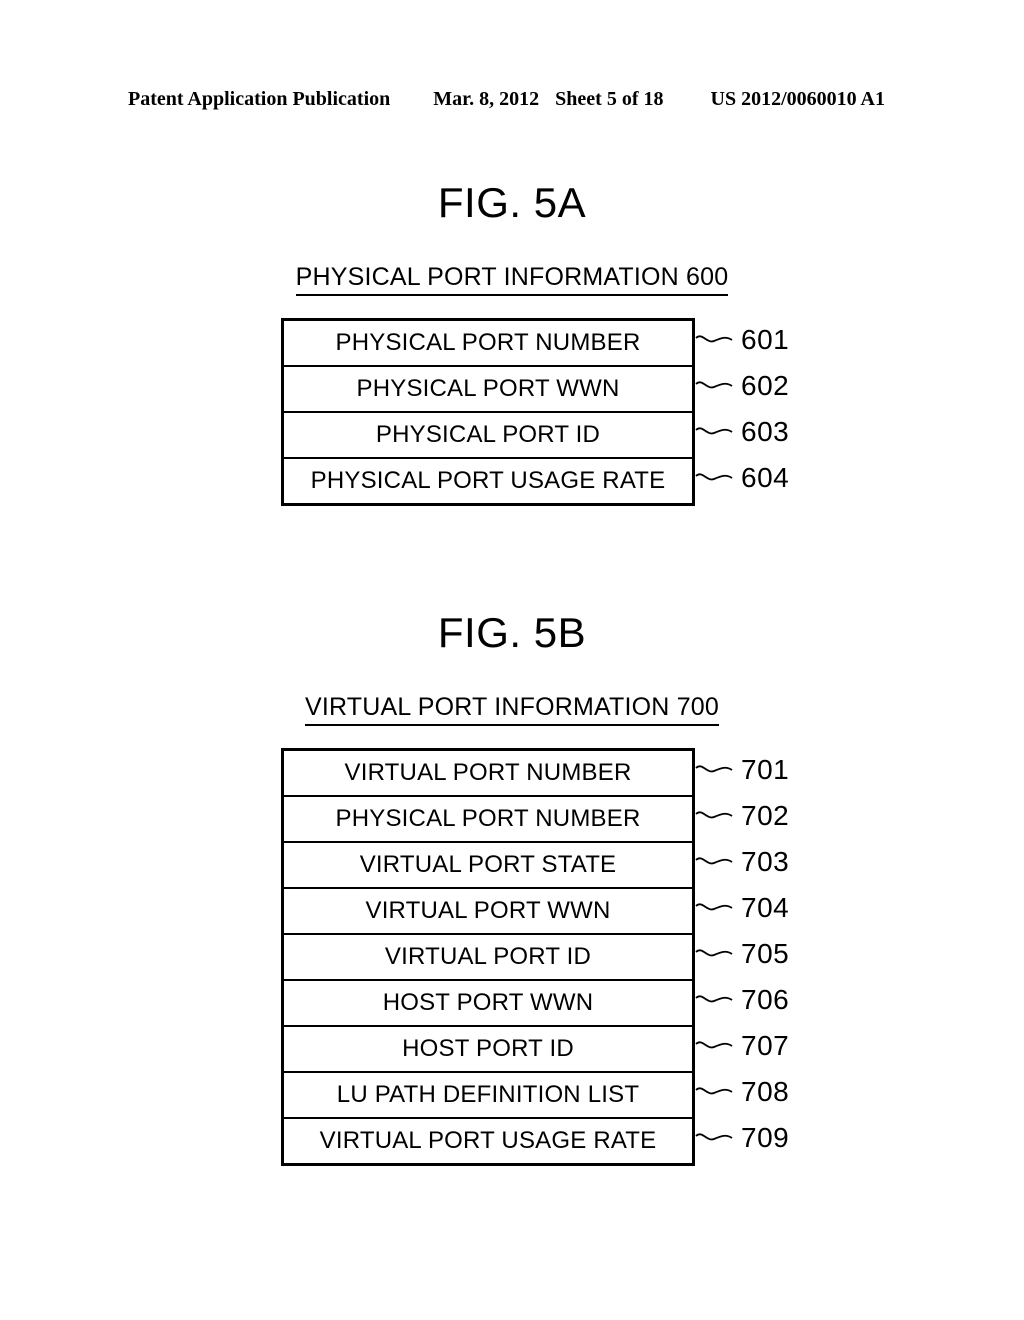 The height and width of the screenshot is (1320, 1024). I want to click on field-label: HOST PORT WWN, so click(488, 1002).